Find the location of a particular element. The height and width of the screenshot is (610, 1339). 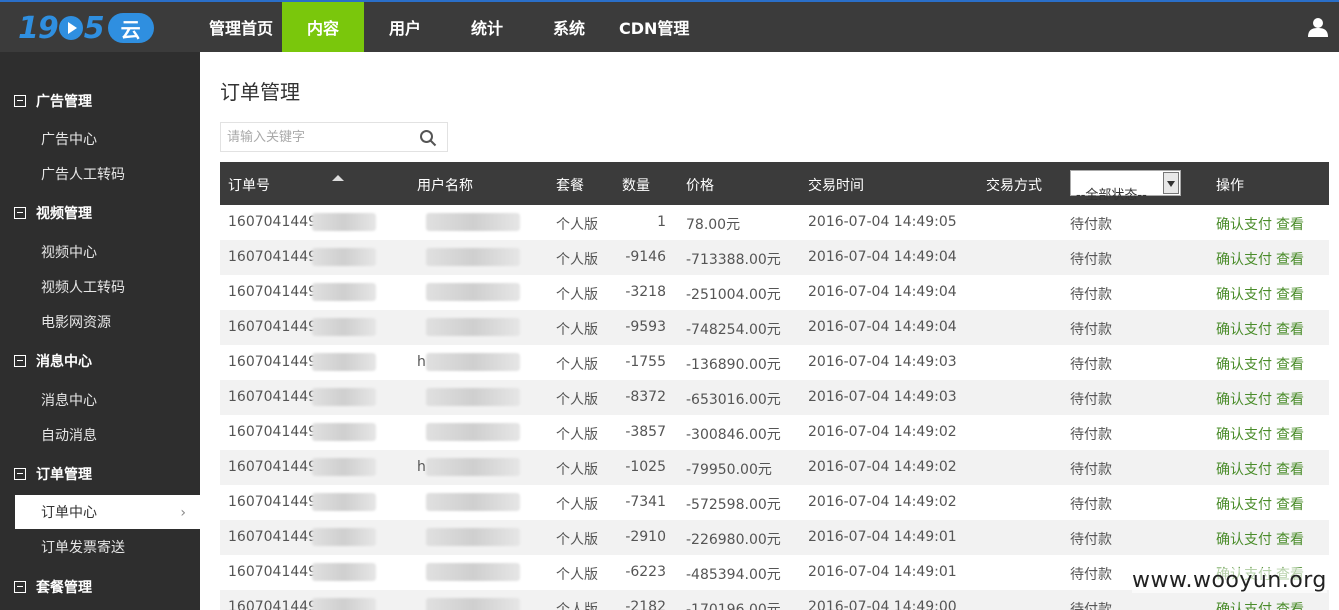

sidebar-item: 视频中心 is located at coordinates (107, 252).